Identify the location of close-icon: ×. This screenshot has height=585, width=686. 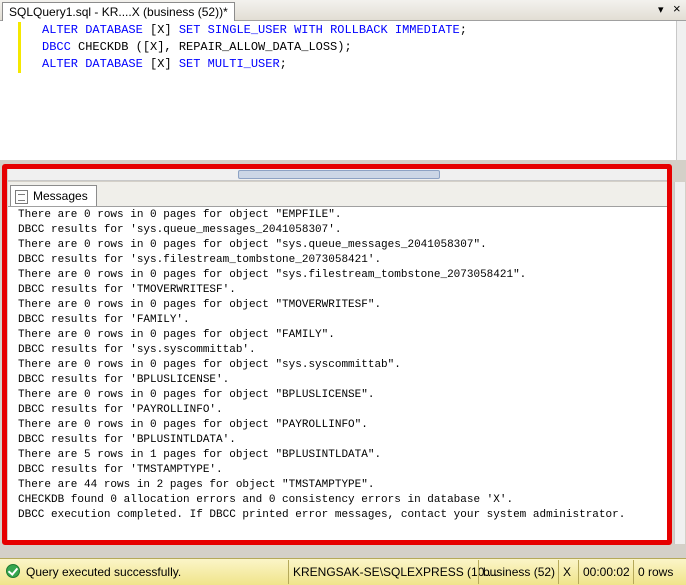
(677, 9).